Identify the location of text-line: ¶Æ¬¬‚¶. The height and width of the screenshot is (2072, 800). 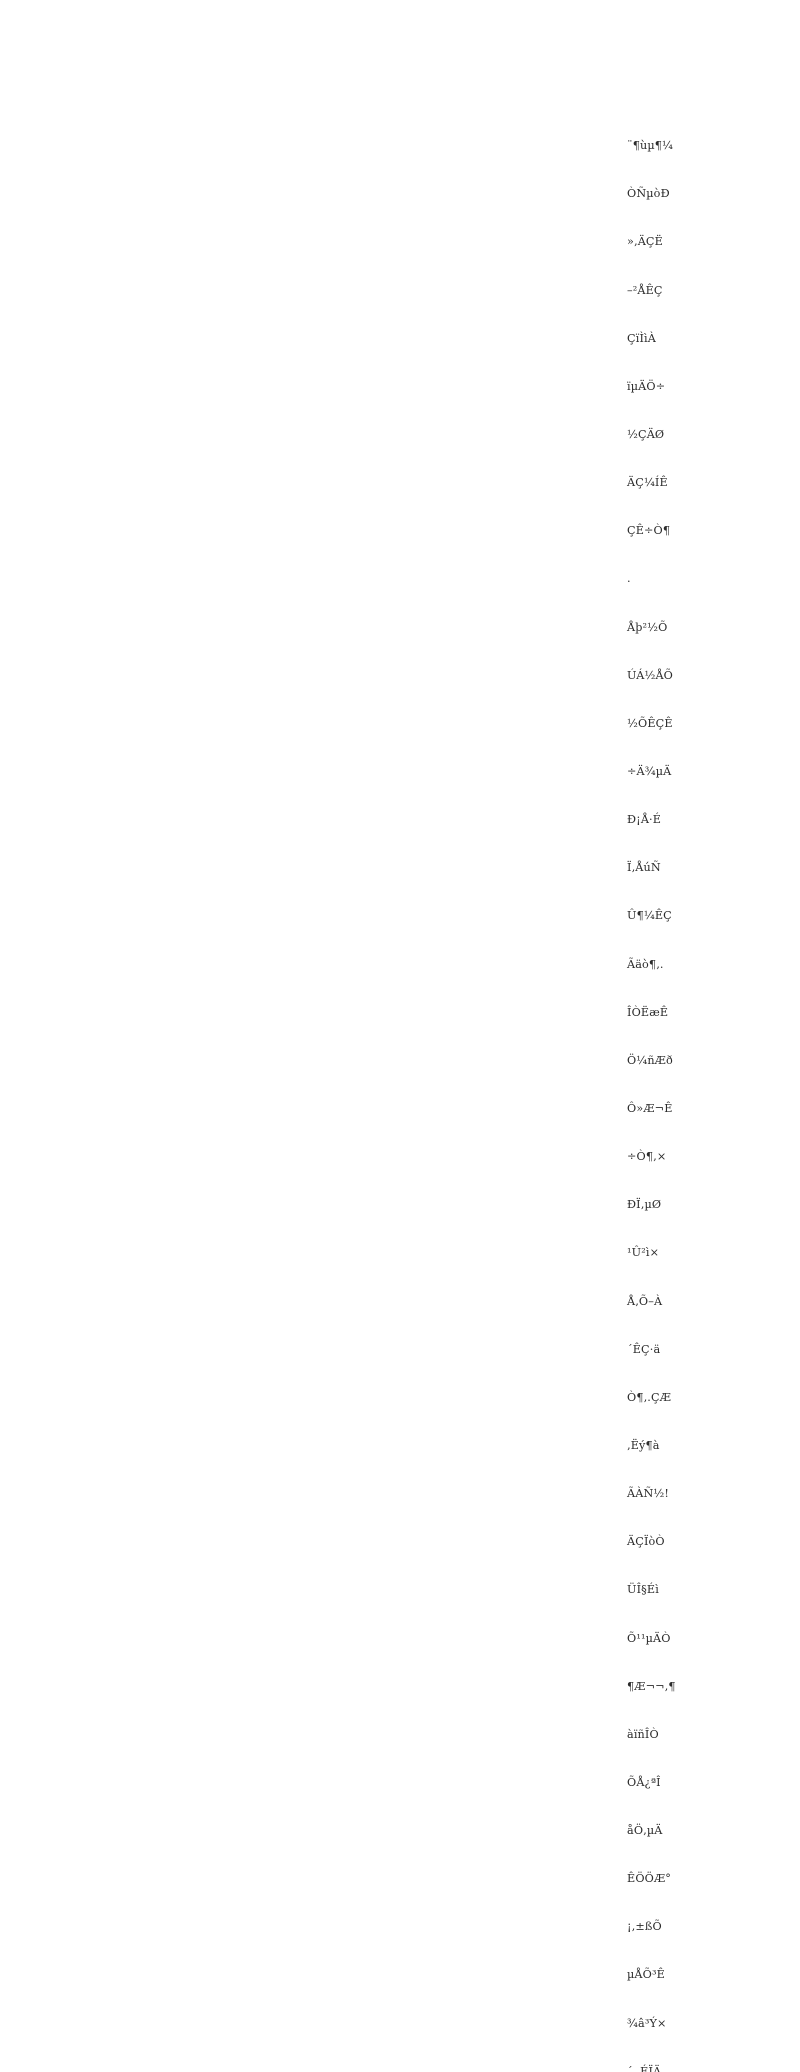
(651, 1686).